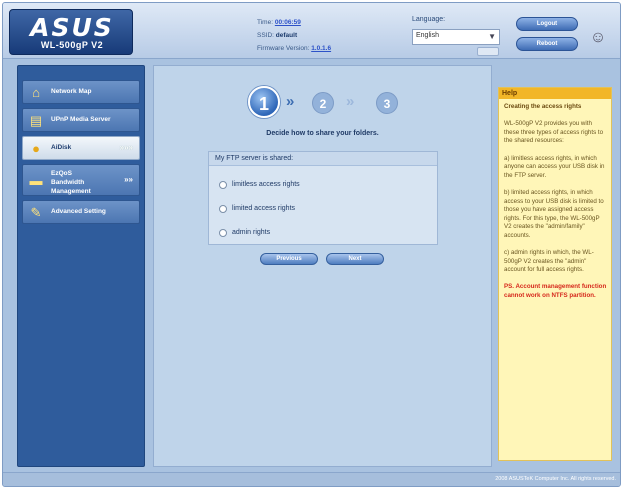  I want to click on sidebar-item-arrow: »», so click(128, 179).